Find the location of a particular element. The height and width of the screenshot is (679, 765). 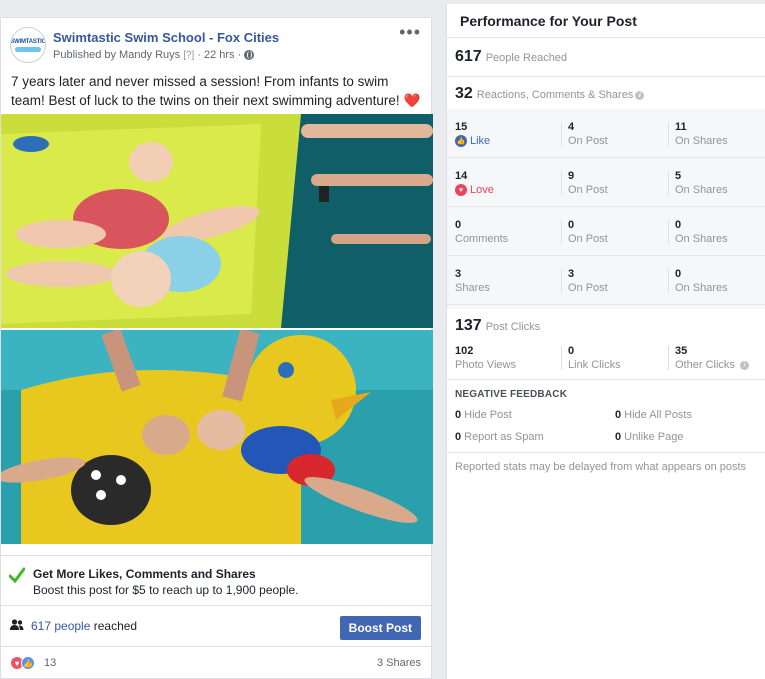

page-avatar: SWIMTASTIC is located at coordinates (28, 45).